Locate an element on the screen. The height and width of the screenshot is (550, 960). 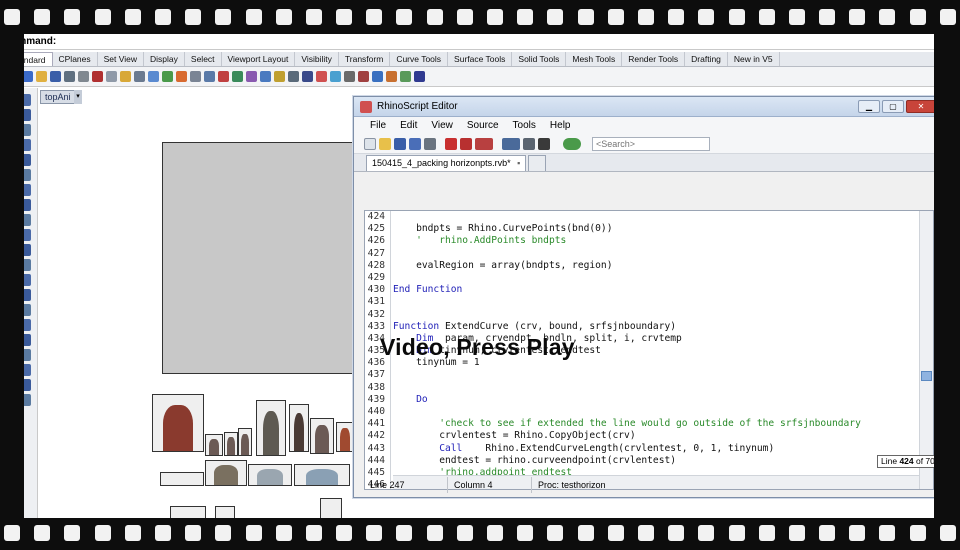
viewport-menu-arrow-icon: ▾ is located at coordinates (78, 97).